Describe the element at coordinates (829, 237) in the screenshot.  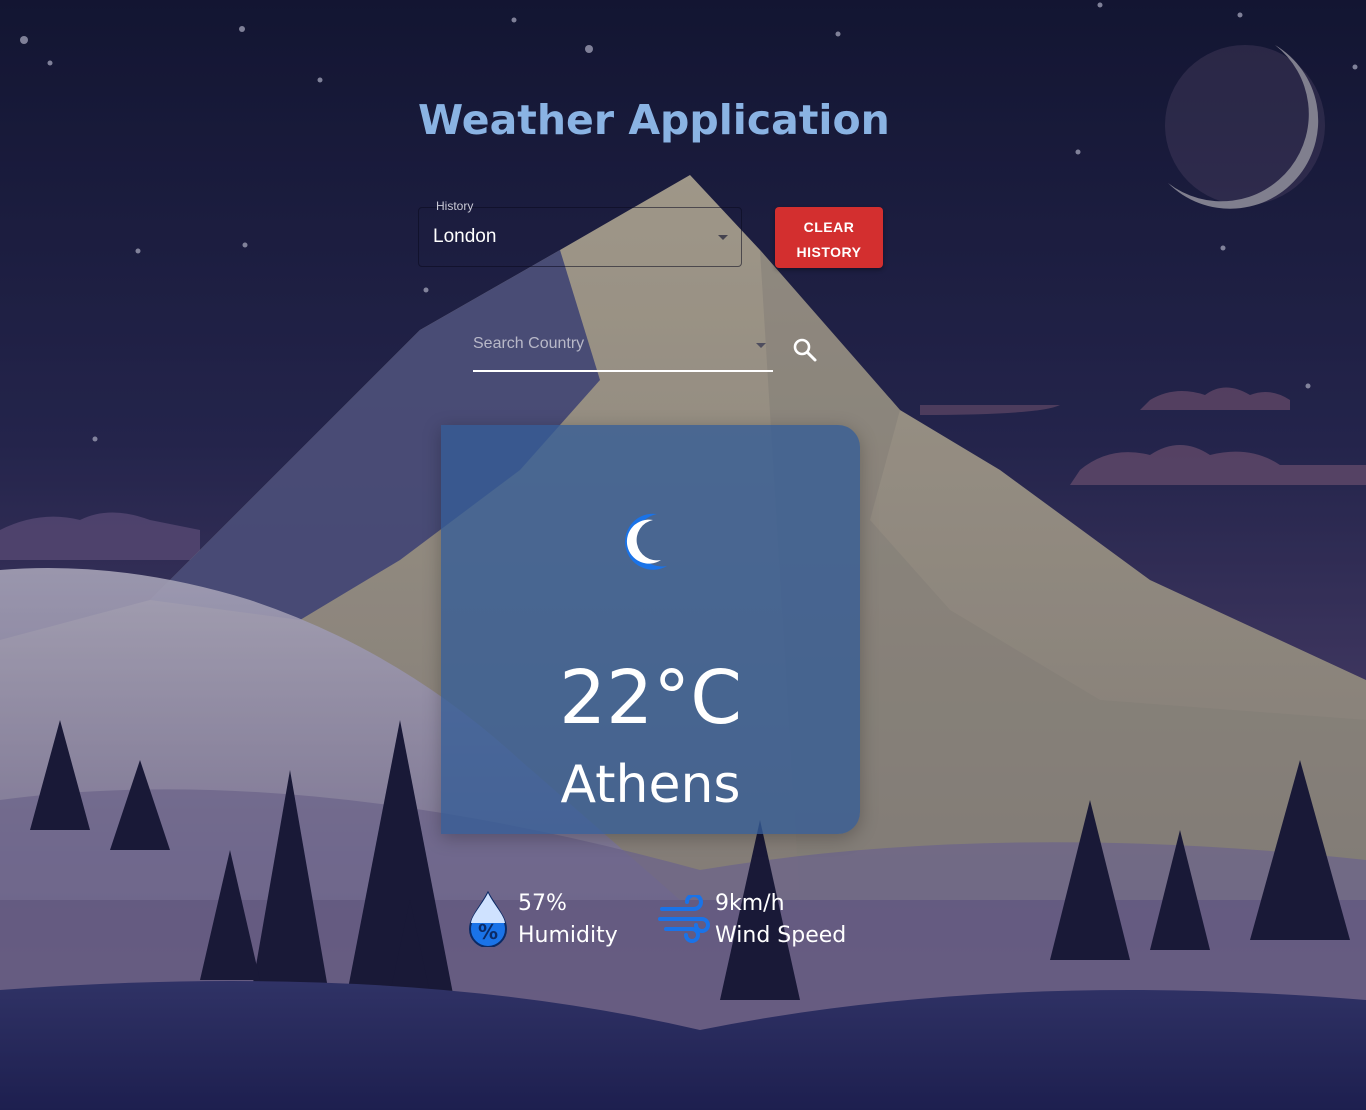
I see `clear-history-button: CLEAR HISTORY` at that location.